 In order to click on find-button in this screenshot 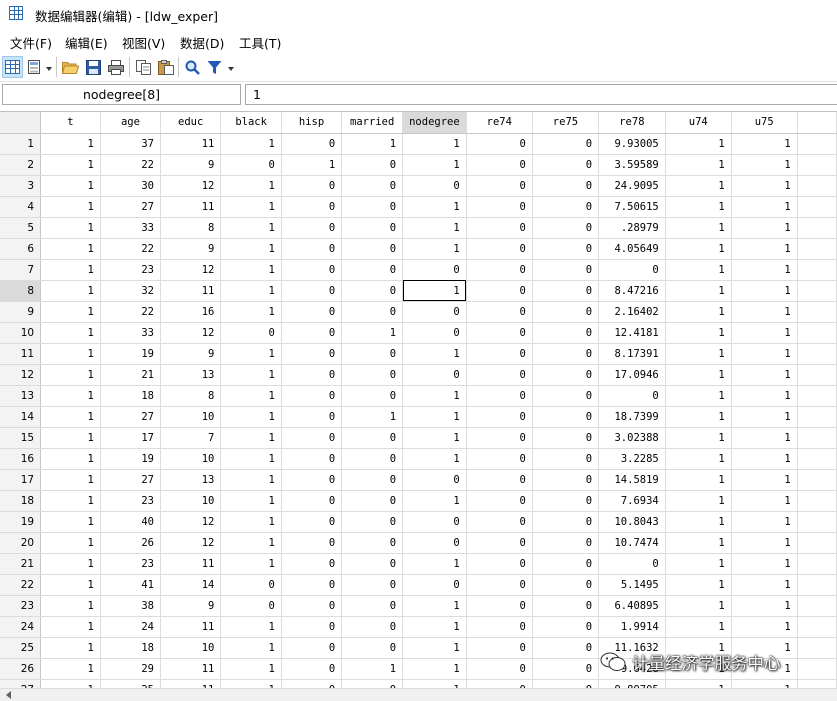, I will do `click(192, 67)`.